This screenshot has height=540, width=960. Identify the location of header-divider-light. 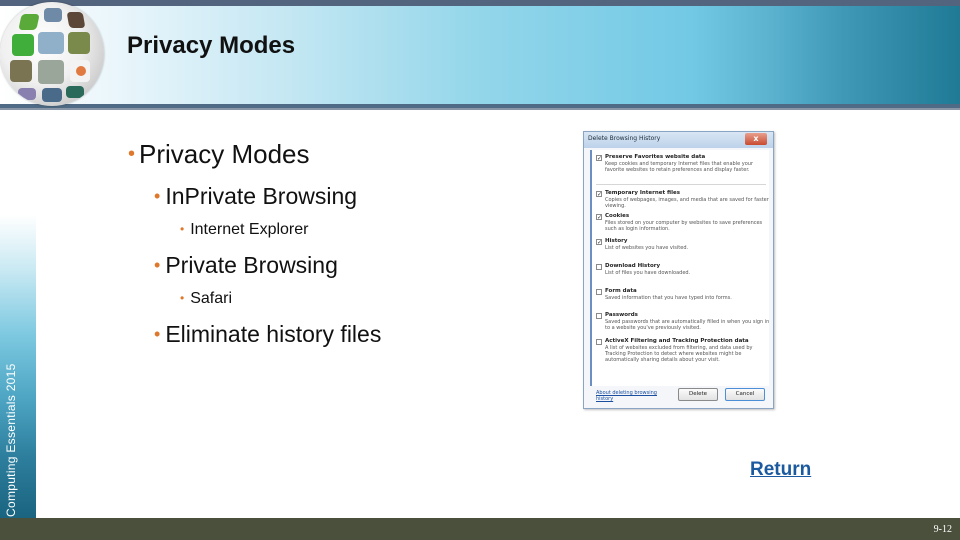
(480, 109).